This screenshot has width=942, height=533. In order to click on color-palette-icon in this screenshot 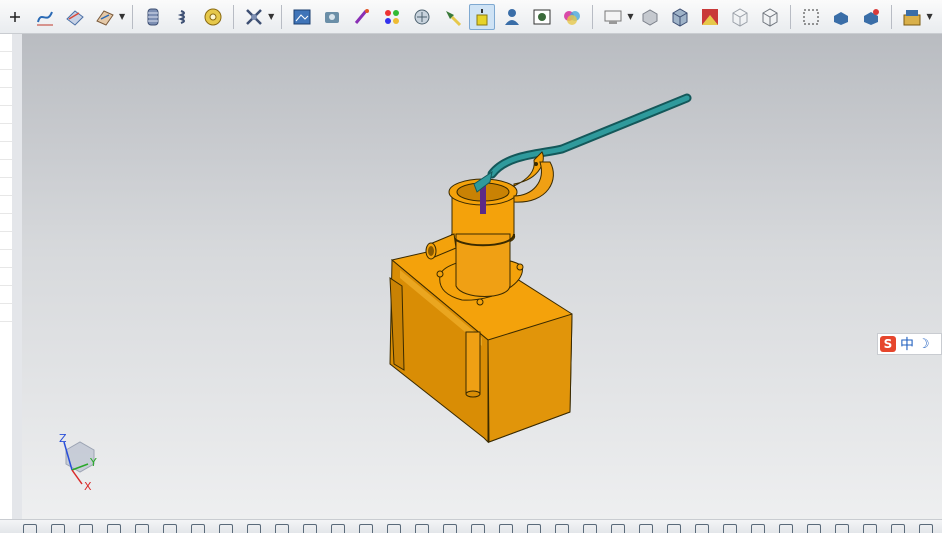, I will do `click(572, 17)`.